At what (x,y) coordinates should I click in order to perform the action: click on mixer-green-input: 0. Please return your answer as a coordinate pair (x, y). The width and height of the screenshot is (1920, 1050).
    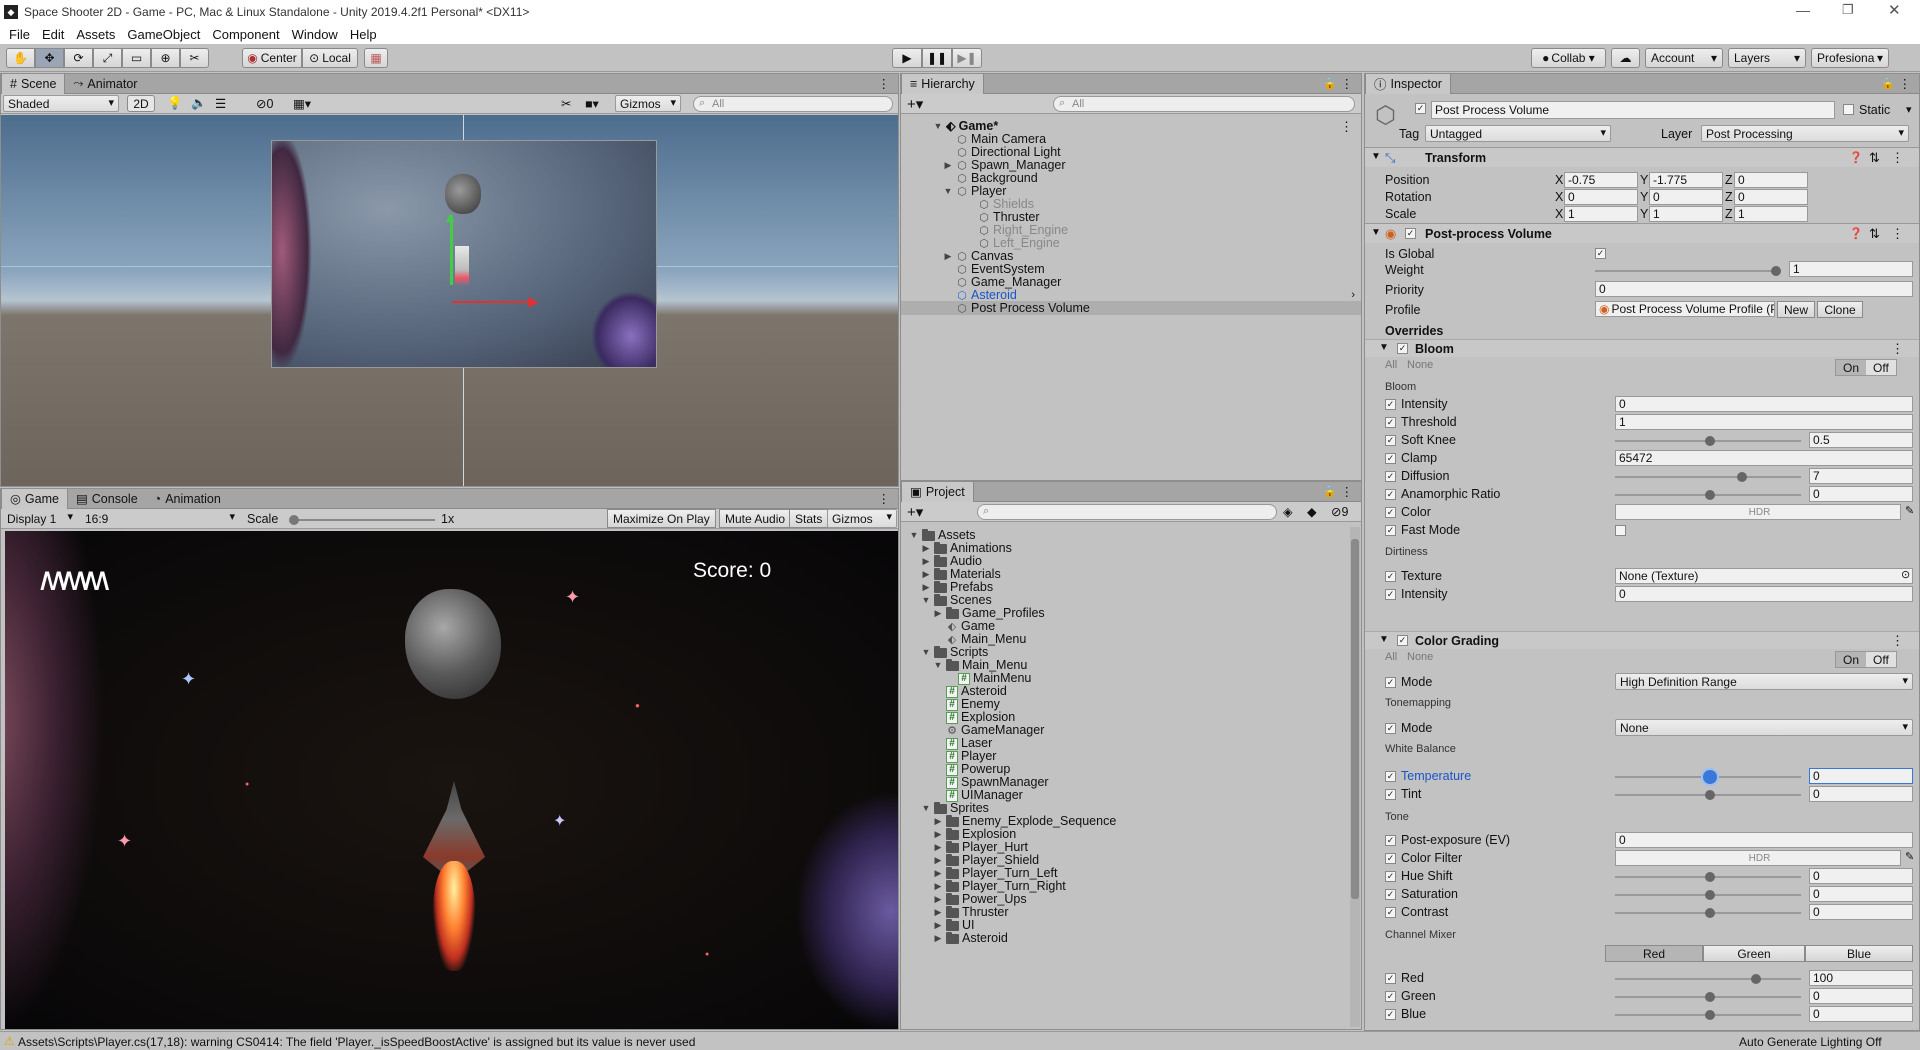
    Looking at the image, I should click on (1861, 996).